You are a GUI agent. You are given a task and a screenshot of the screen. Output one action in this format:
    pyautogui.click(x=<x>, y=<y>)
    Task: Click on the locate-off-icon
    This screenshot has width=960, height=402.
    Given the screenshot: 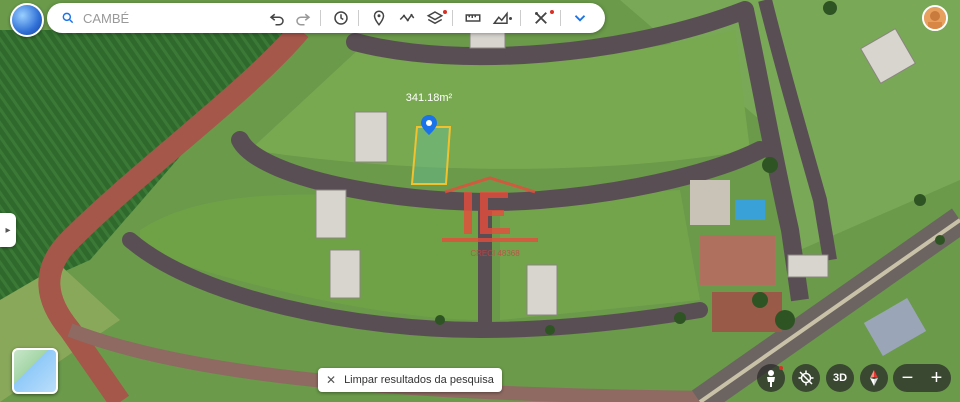 What is the action you would take?
    pyautogui.click(x=806, y=378)
    